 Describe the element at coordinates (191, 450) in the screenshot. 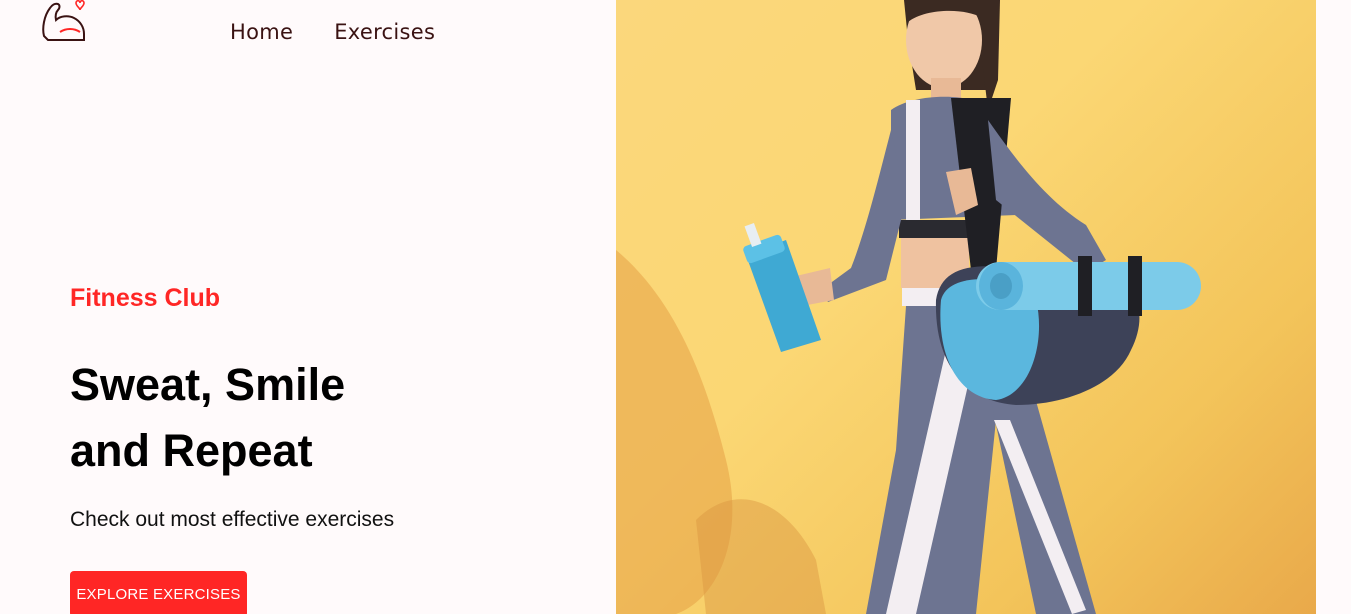

I see `hero-headline-line-2: and Repeat` at that location.